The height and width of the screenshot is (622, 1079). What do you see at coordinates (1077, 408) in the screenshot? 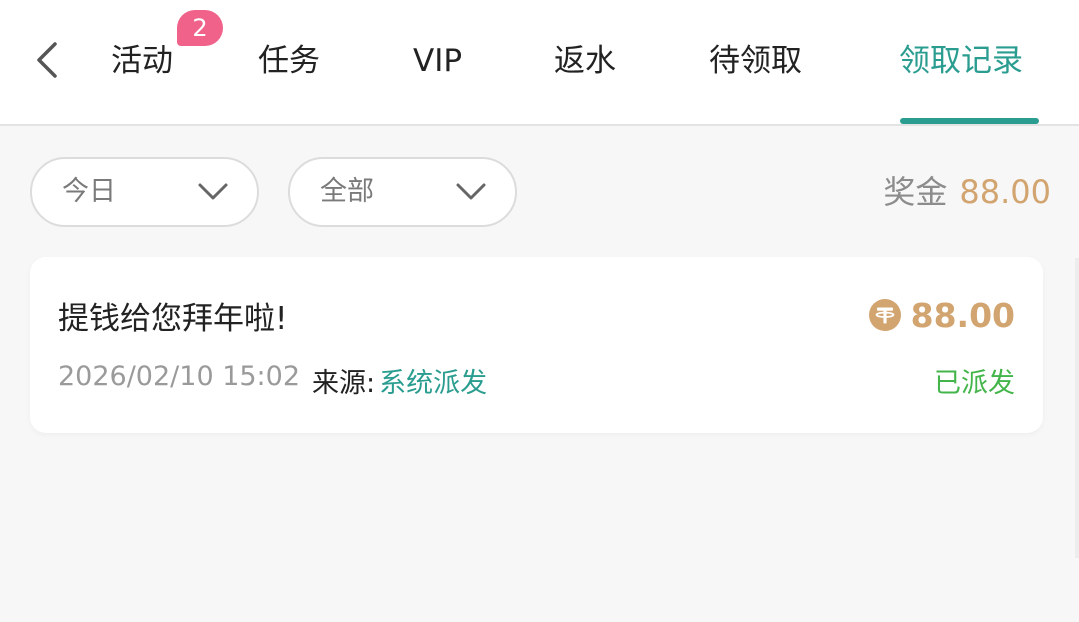
I see `scrollbar` at bounding box center [1077, 408].